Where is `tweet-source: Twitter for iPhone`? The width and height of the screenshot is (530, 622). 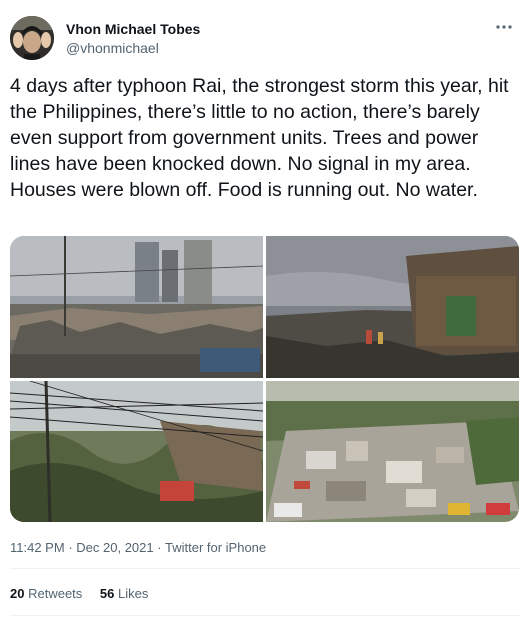
tweet-source: Twitter for iPhone is located at coordinates (215, 547).